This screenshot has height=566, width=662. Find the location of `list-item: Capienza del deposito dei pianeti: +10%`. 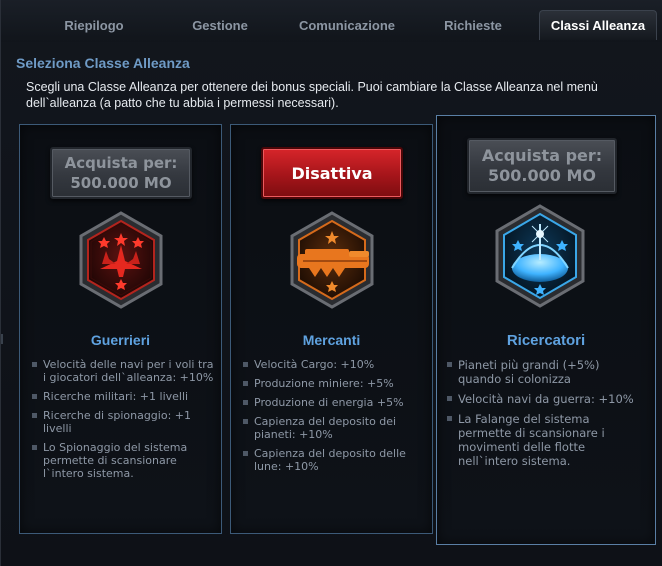

list-item: Capienza del deposito dei pianeti: +10% is located at coordinates (334, 428).